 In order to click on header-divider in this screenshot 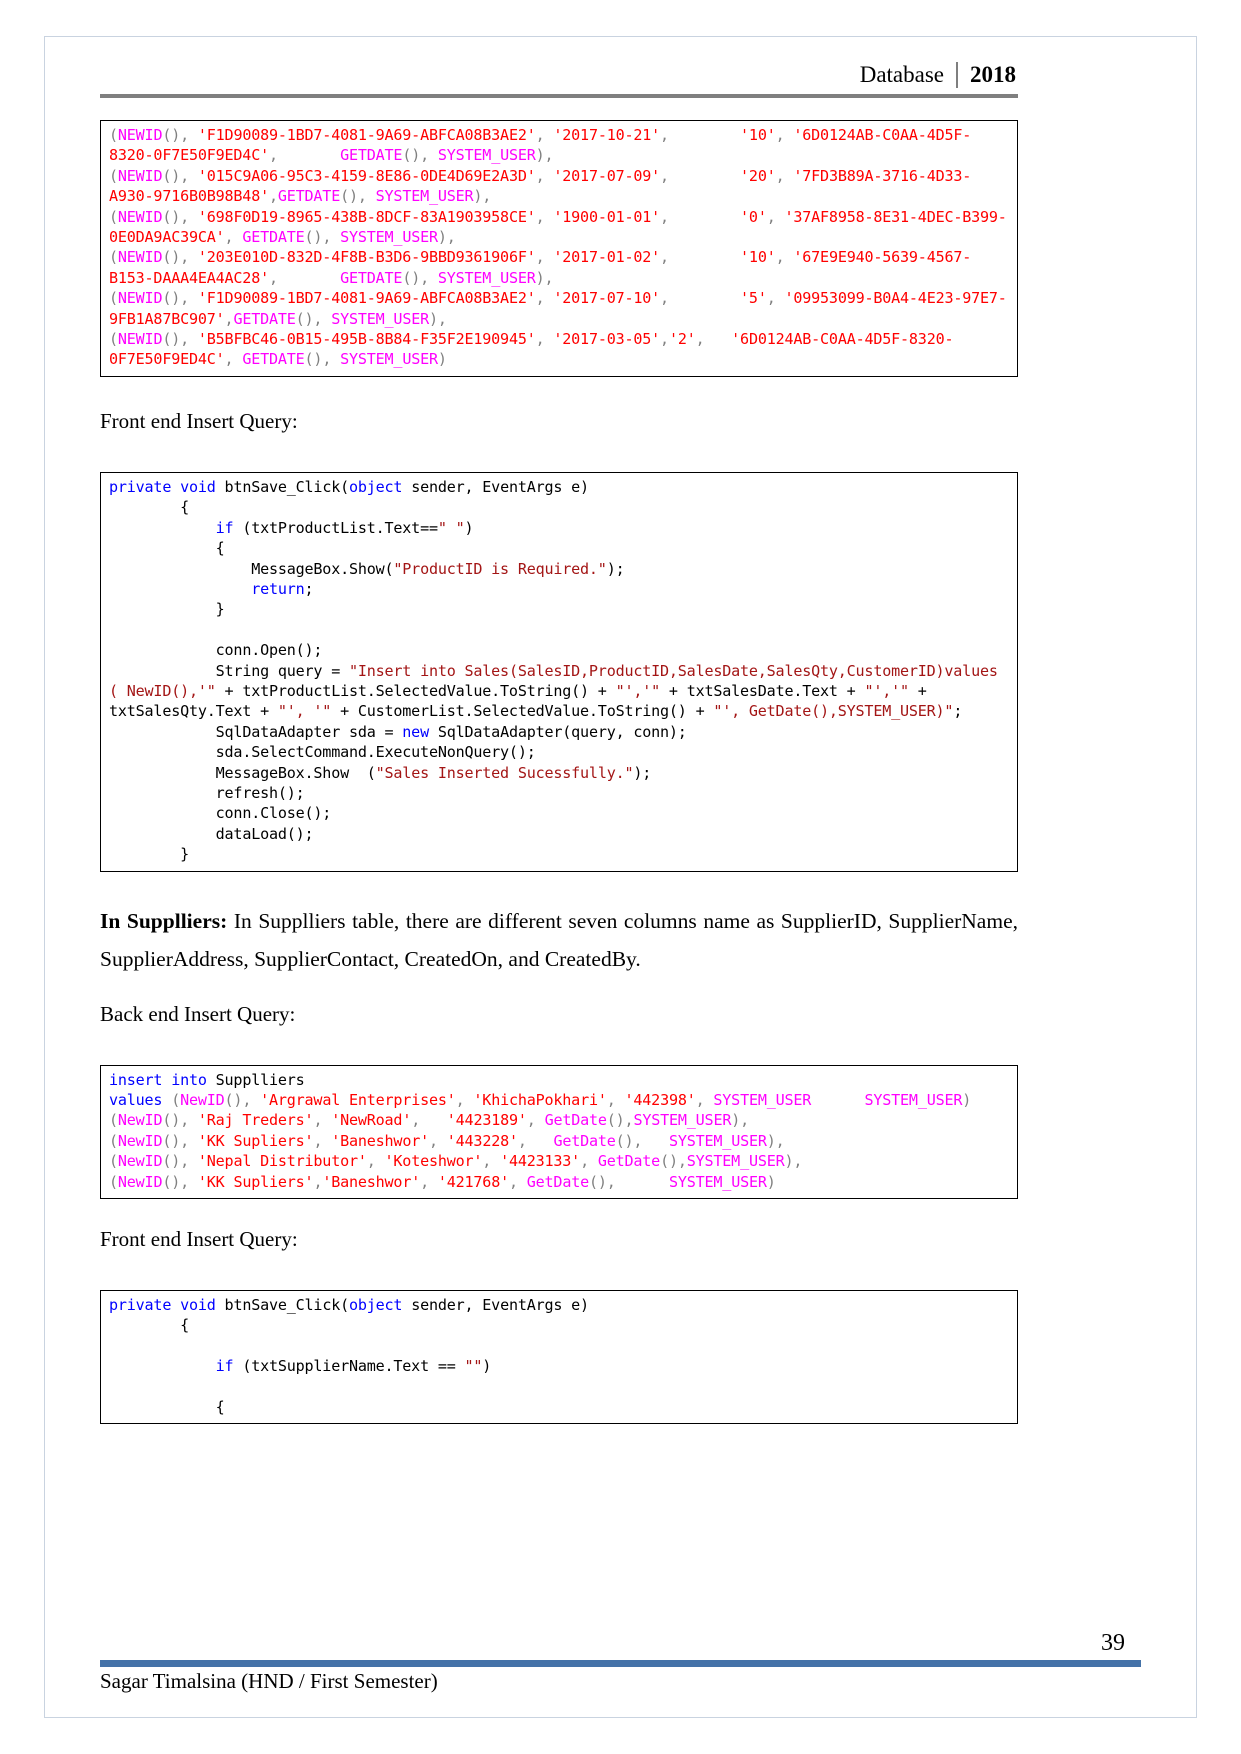, I will do `click(957, 75)`.